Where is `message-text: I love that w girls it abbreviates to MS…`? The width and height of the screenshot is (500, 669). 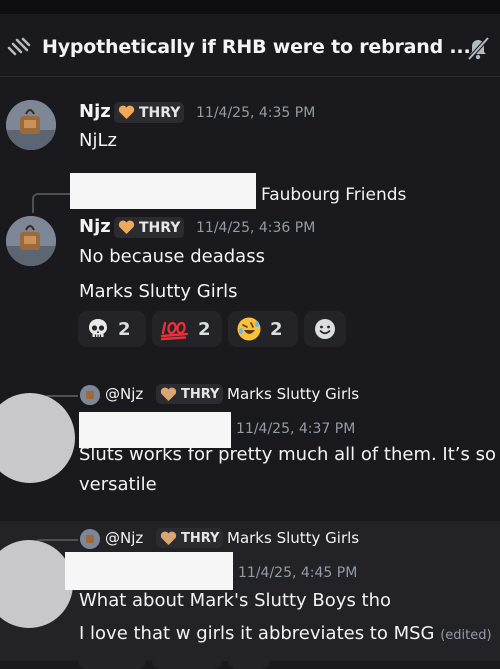
message-text: I love that w girls it abbreviates to MS… is located at coordinates (285, 633).